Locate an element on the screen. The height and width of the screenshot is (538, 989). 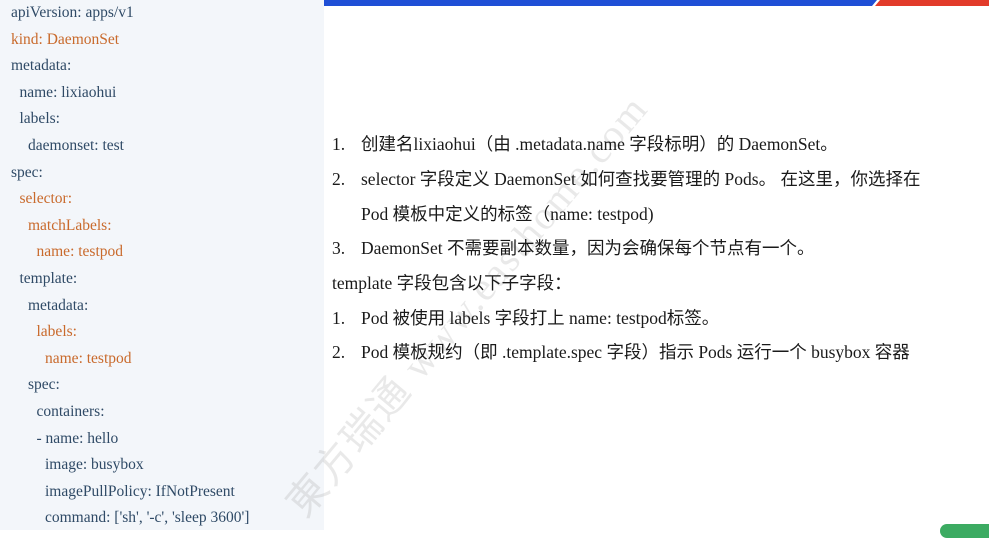
sub1-text: Pod 被使用 labels 字段打上 name: testpod标签。 is located at coordinates (540, 318).